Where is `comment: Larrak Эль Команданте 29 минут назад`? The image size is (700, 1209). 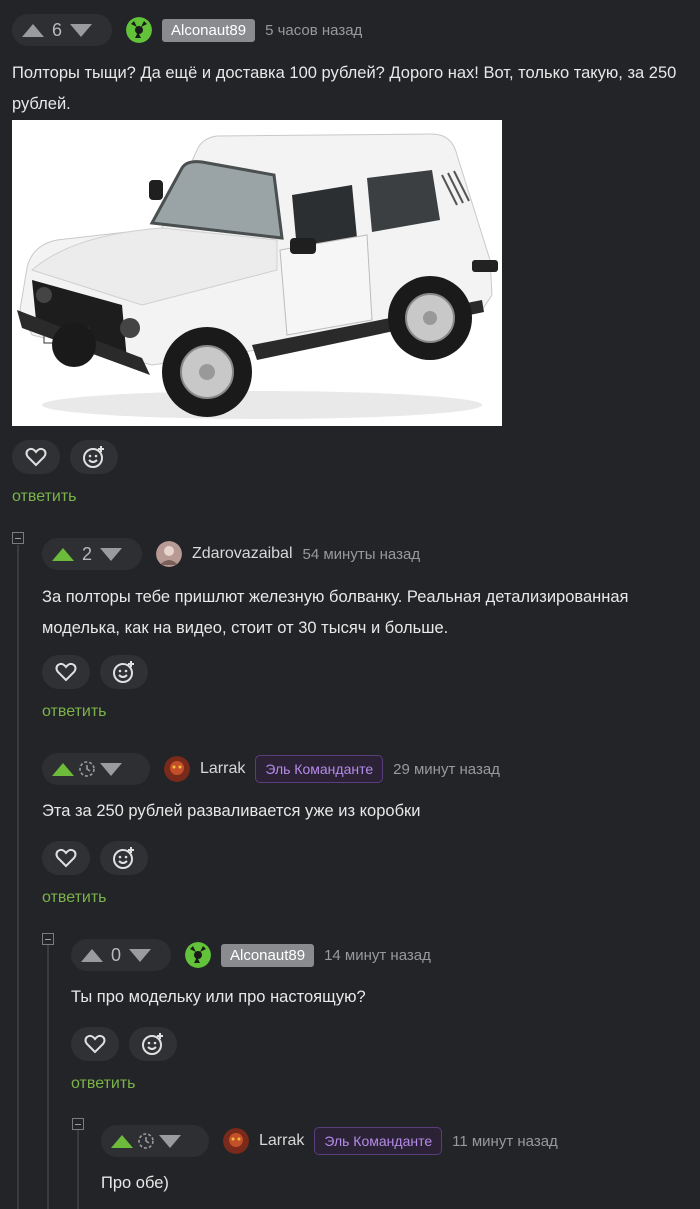
comment: Larrak Эль Команданте 29 минут назад is located at coordinates (350, 769).